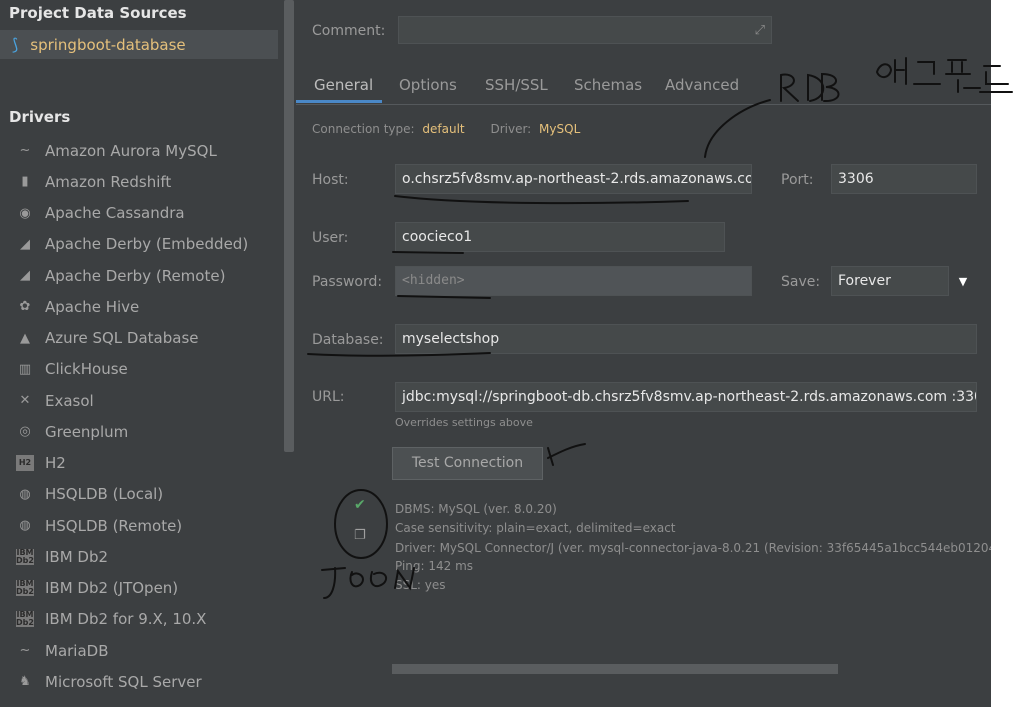 Image resolution: width=1017 pixels, height=707 pixels. I want to click on driver-icon: ▲, so click(25, 338).